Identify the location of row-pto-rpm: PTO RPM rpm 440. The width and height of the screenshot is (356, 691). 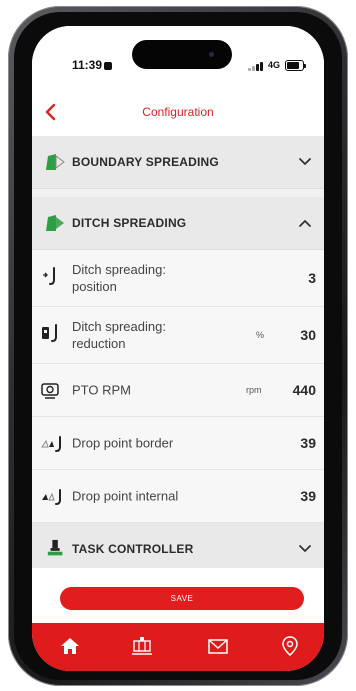
(178, 390).